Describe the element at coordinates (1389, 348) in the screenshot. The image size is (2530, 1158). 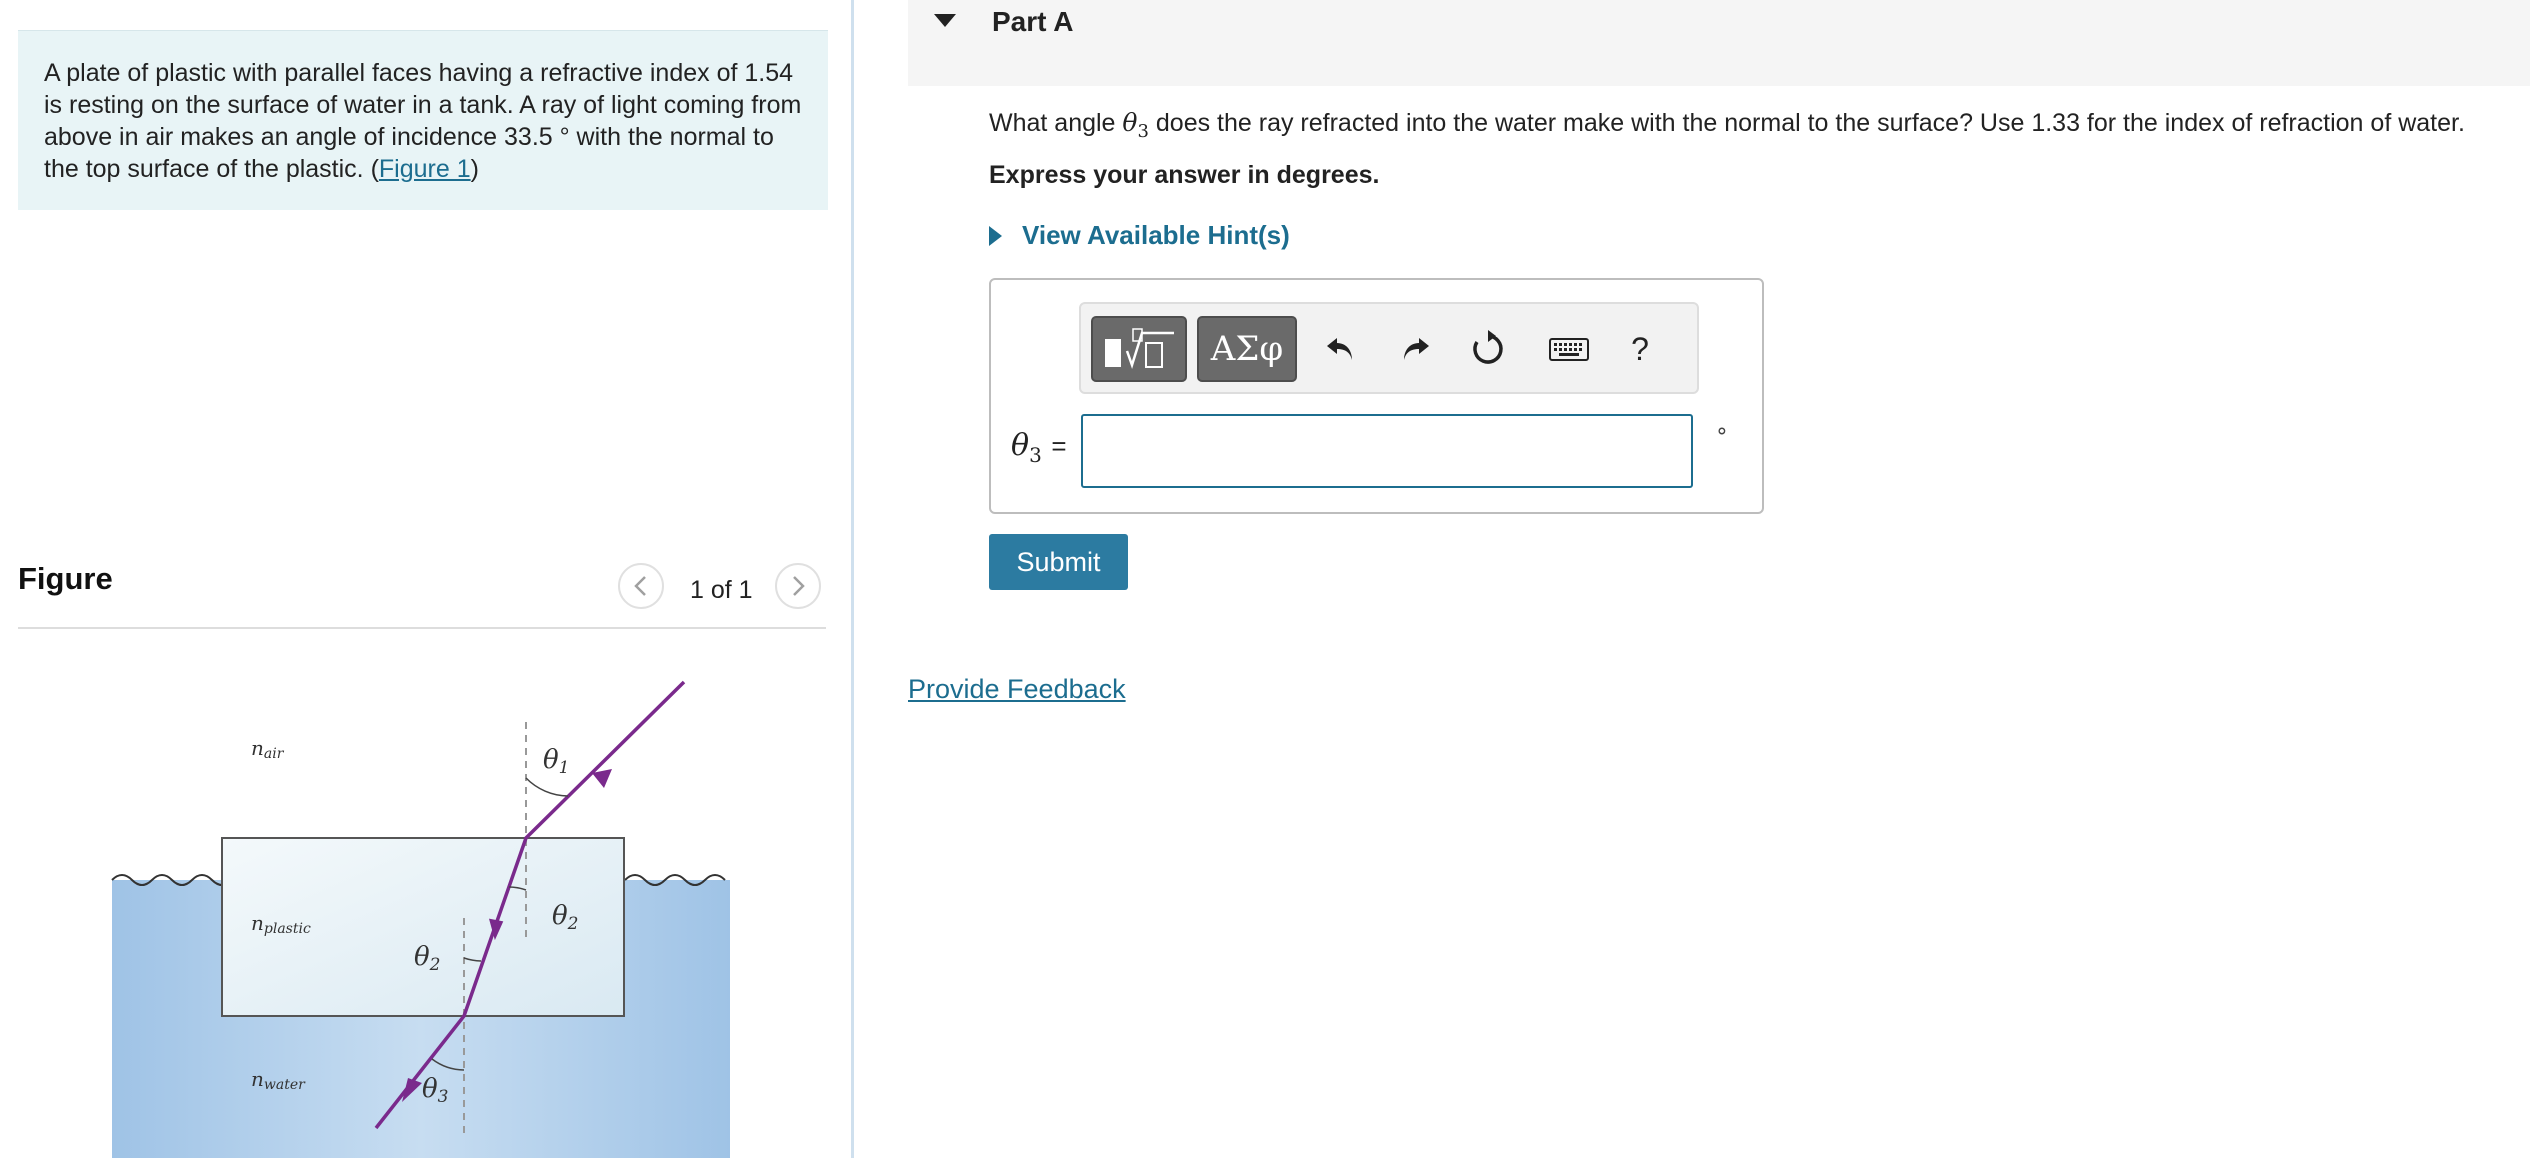
I see `math-toolbar: ΑΣφ ?` at that location.